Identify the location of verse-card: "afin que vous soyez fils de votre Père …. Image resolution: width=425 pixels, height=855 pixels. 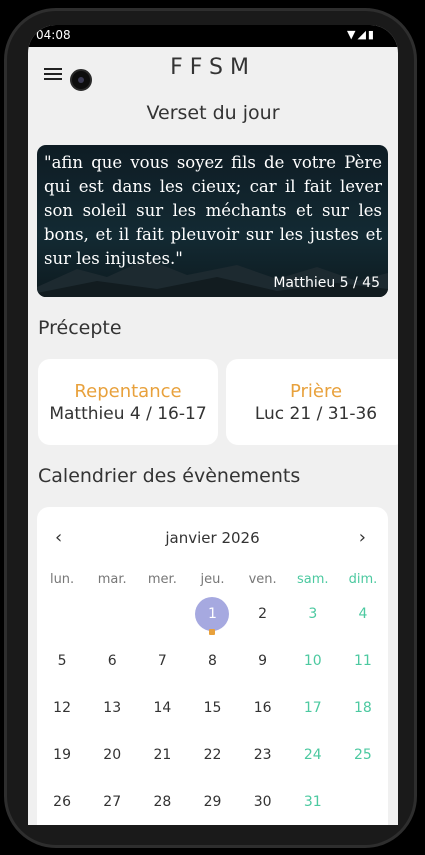
(212, 221).